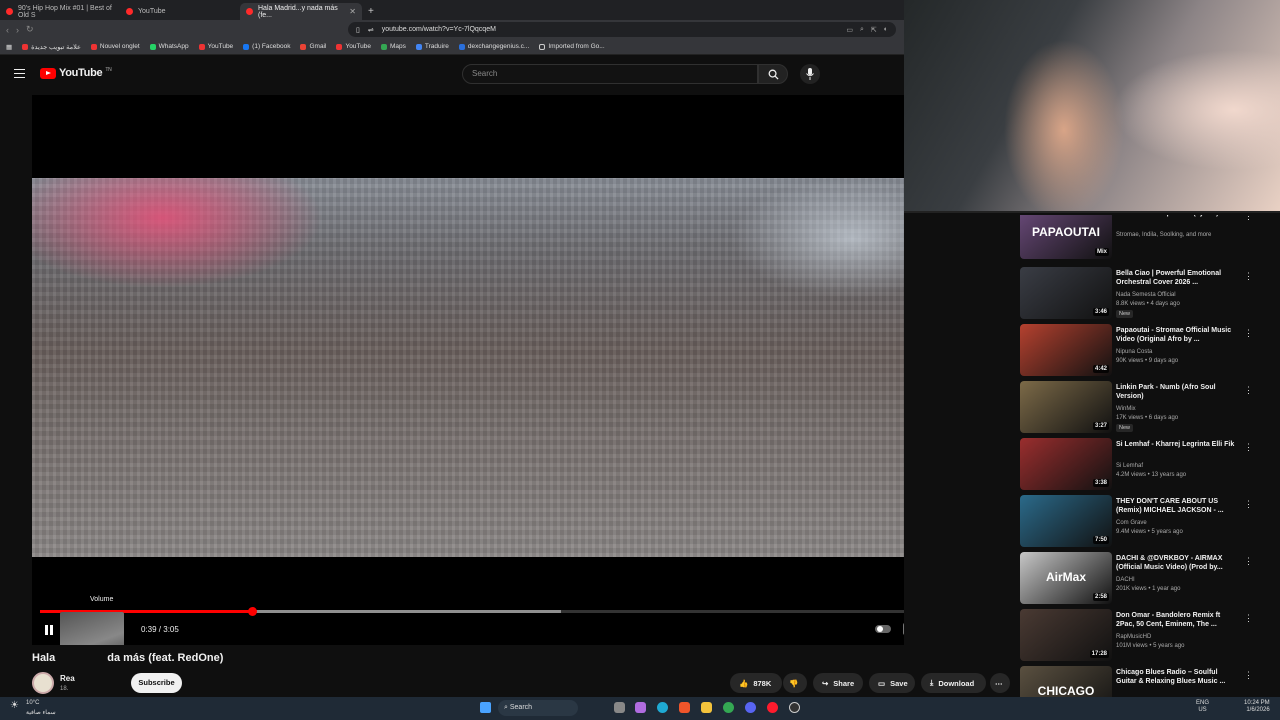 This screenshot has width=1280, height=720. I want to click on channel-name: Nada Semesta Official, so click(1146, 295).